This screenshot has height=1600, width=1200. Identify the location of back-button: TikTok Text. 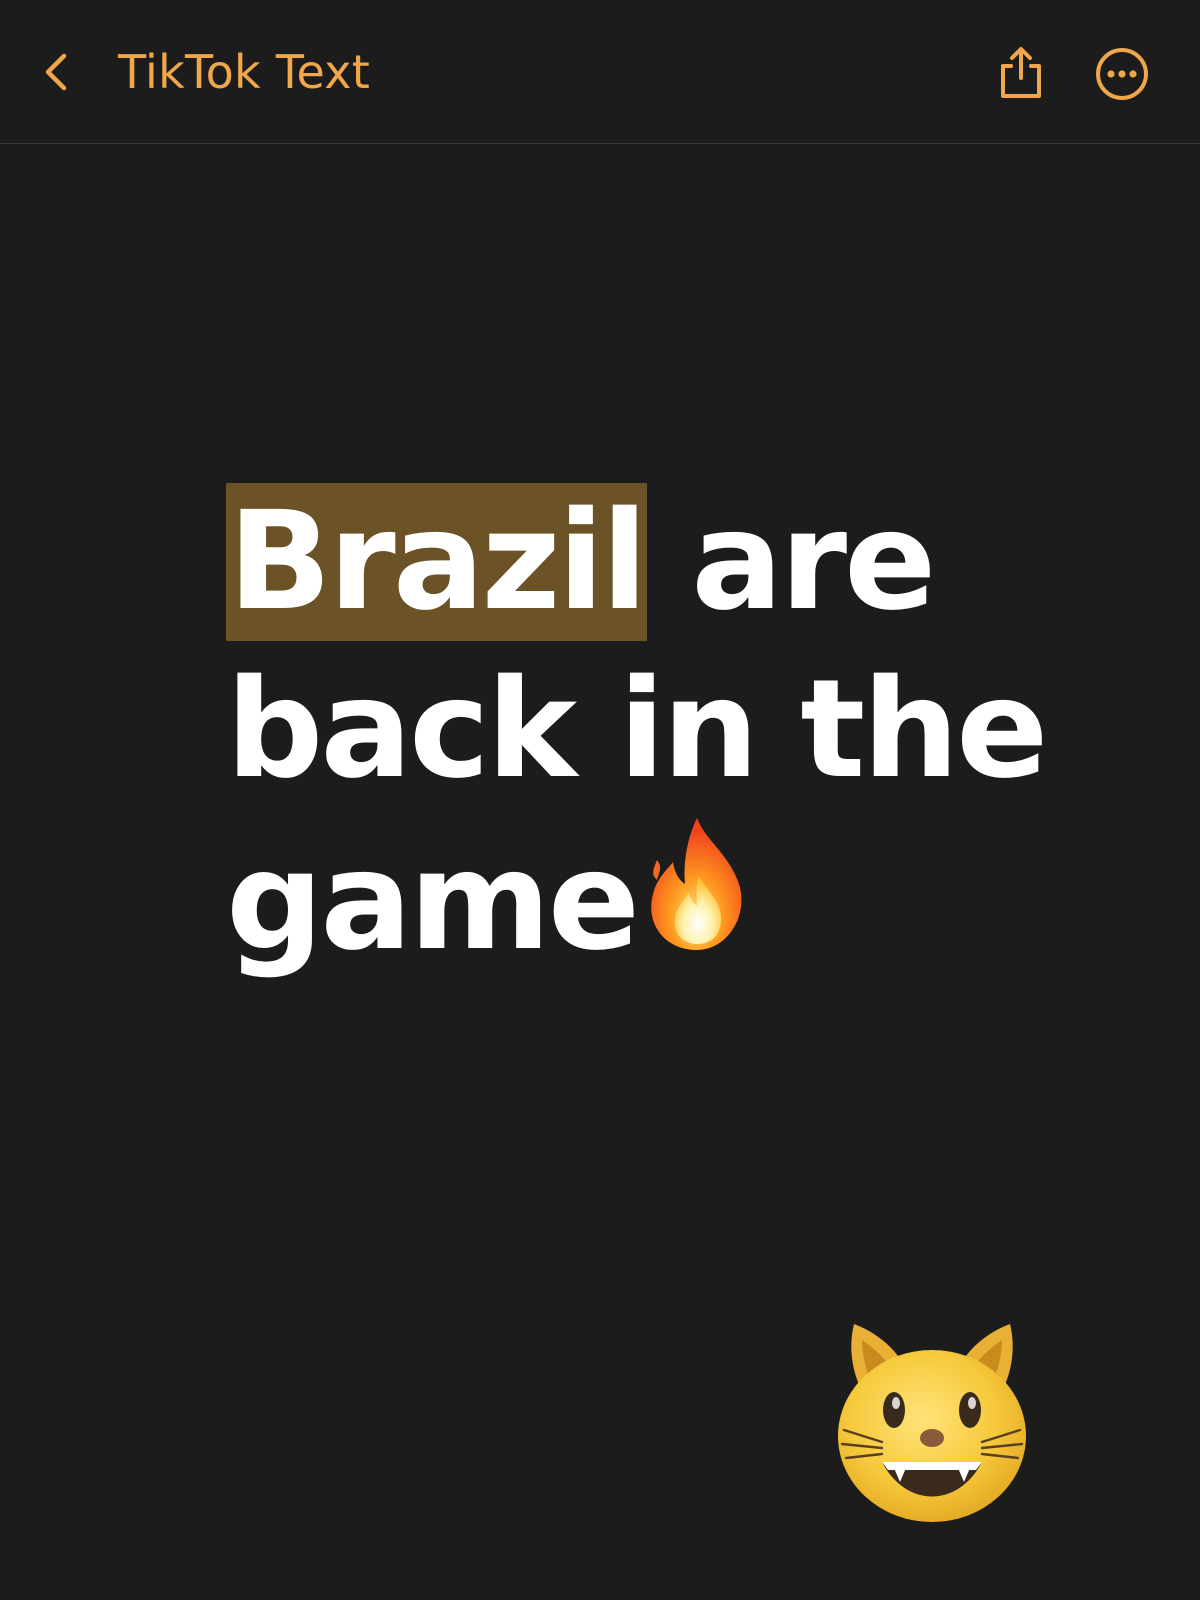
(205, 72).